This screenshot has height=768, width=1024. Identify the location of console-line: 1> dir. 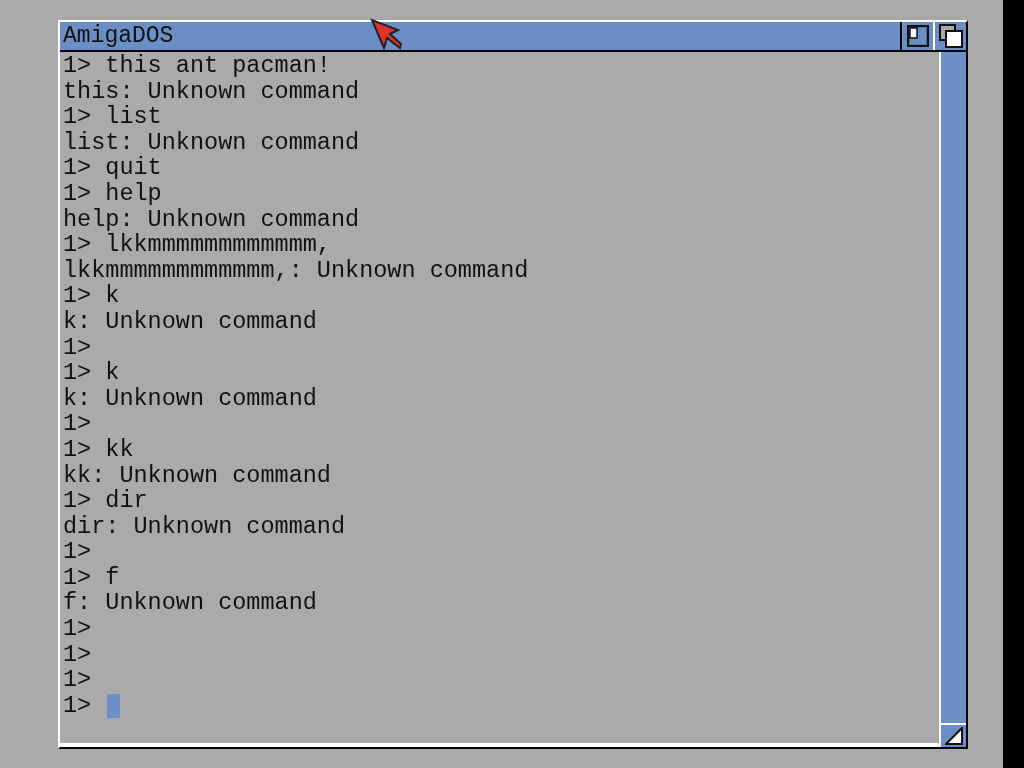
(105, 501).